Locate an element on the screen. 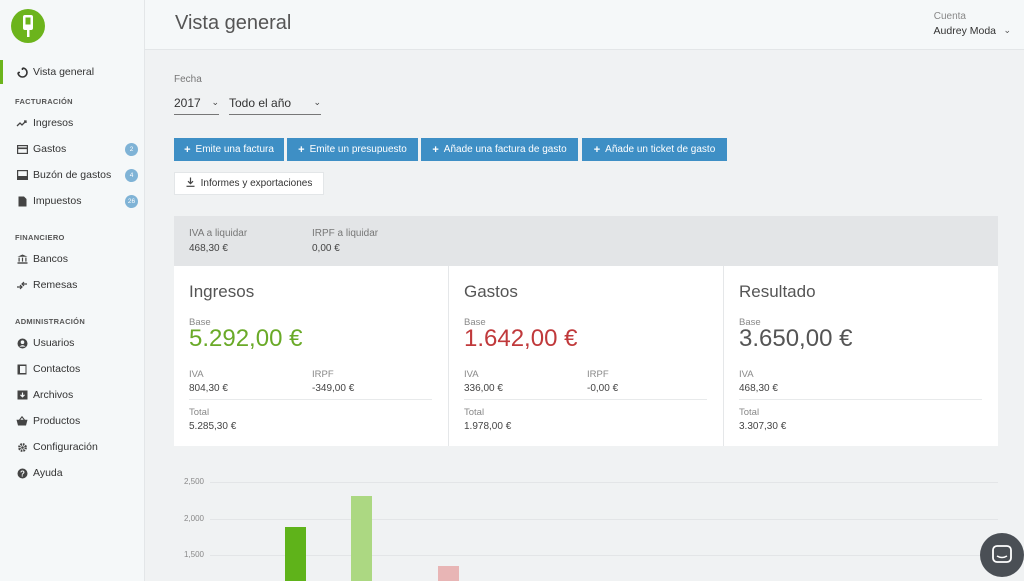  sidebar-item-label: Ayuda is located at coordinates (48, 473).